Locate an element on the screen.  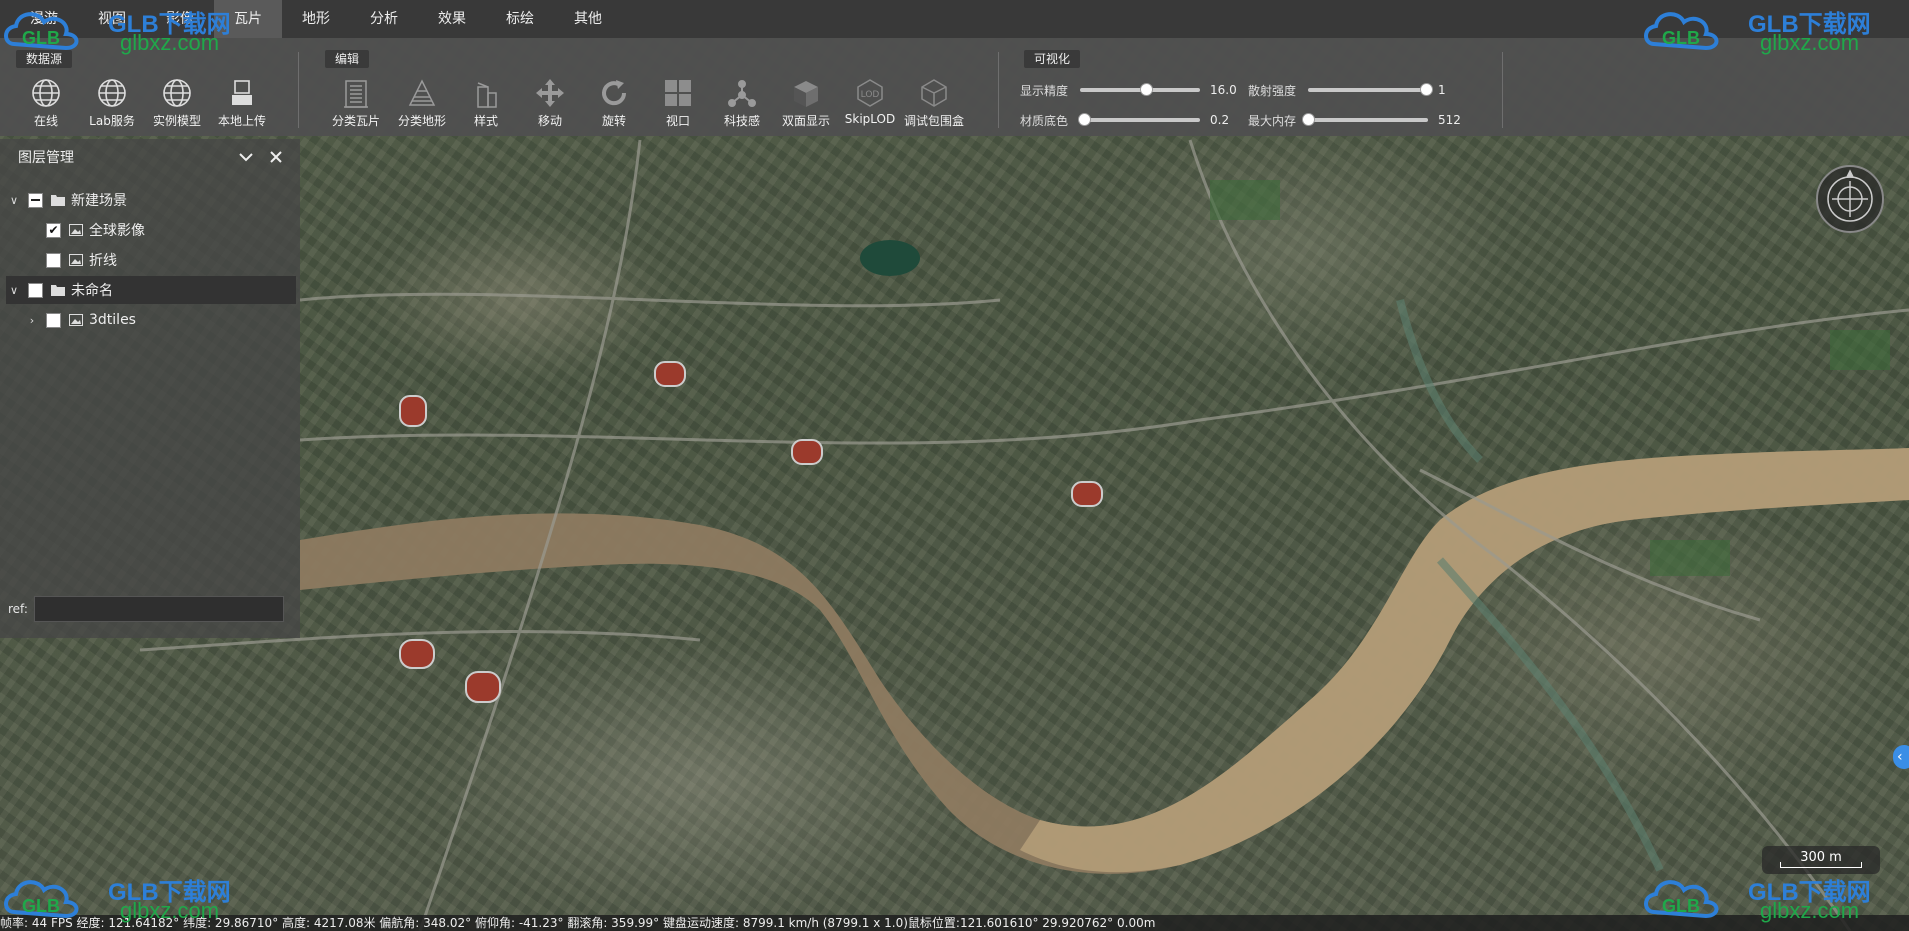
debug-bounding-box-button: 调试包围盒 is located at coordinates (934, 104).